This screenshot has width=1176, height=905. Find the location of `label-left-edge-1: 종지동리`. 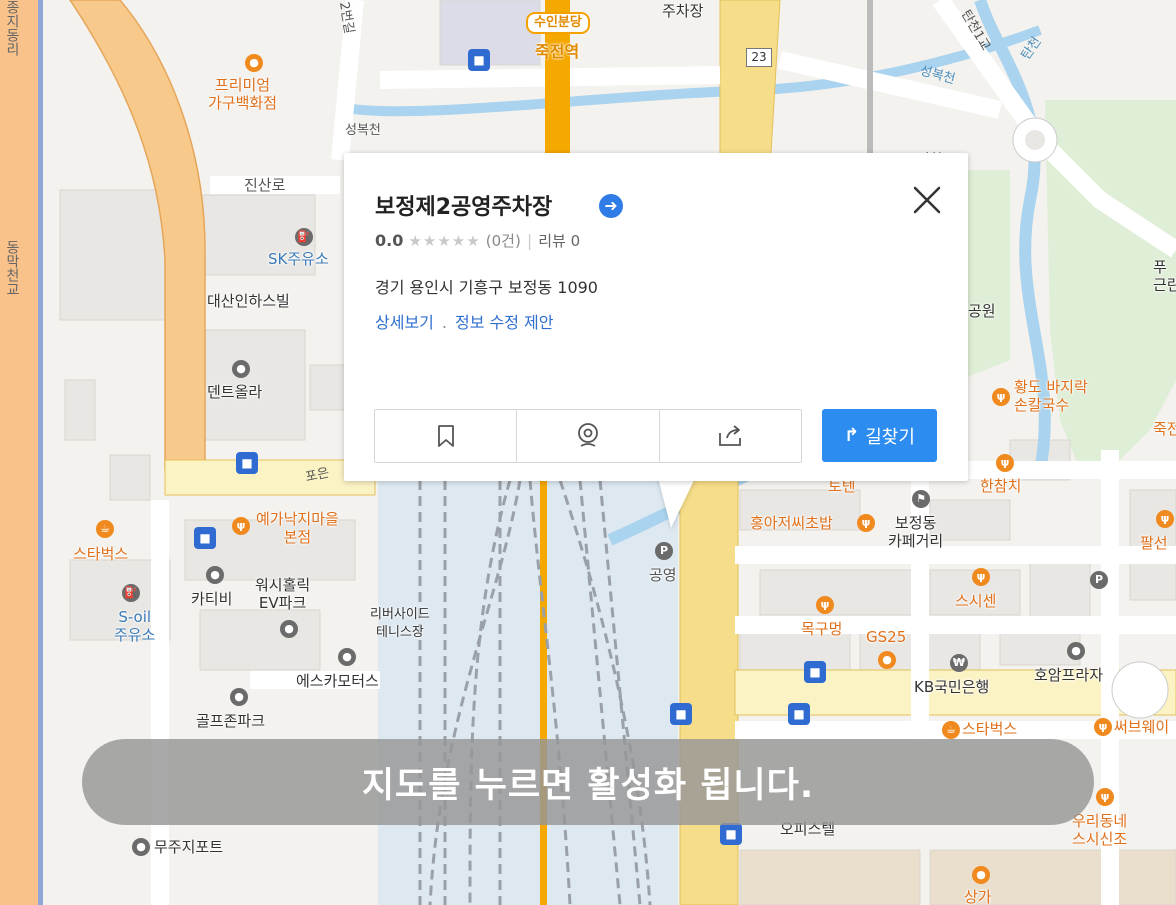

label-left-edge-1: 종지동리 is located at coordinates (12, 28).